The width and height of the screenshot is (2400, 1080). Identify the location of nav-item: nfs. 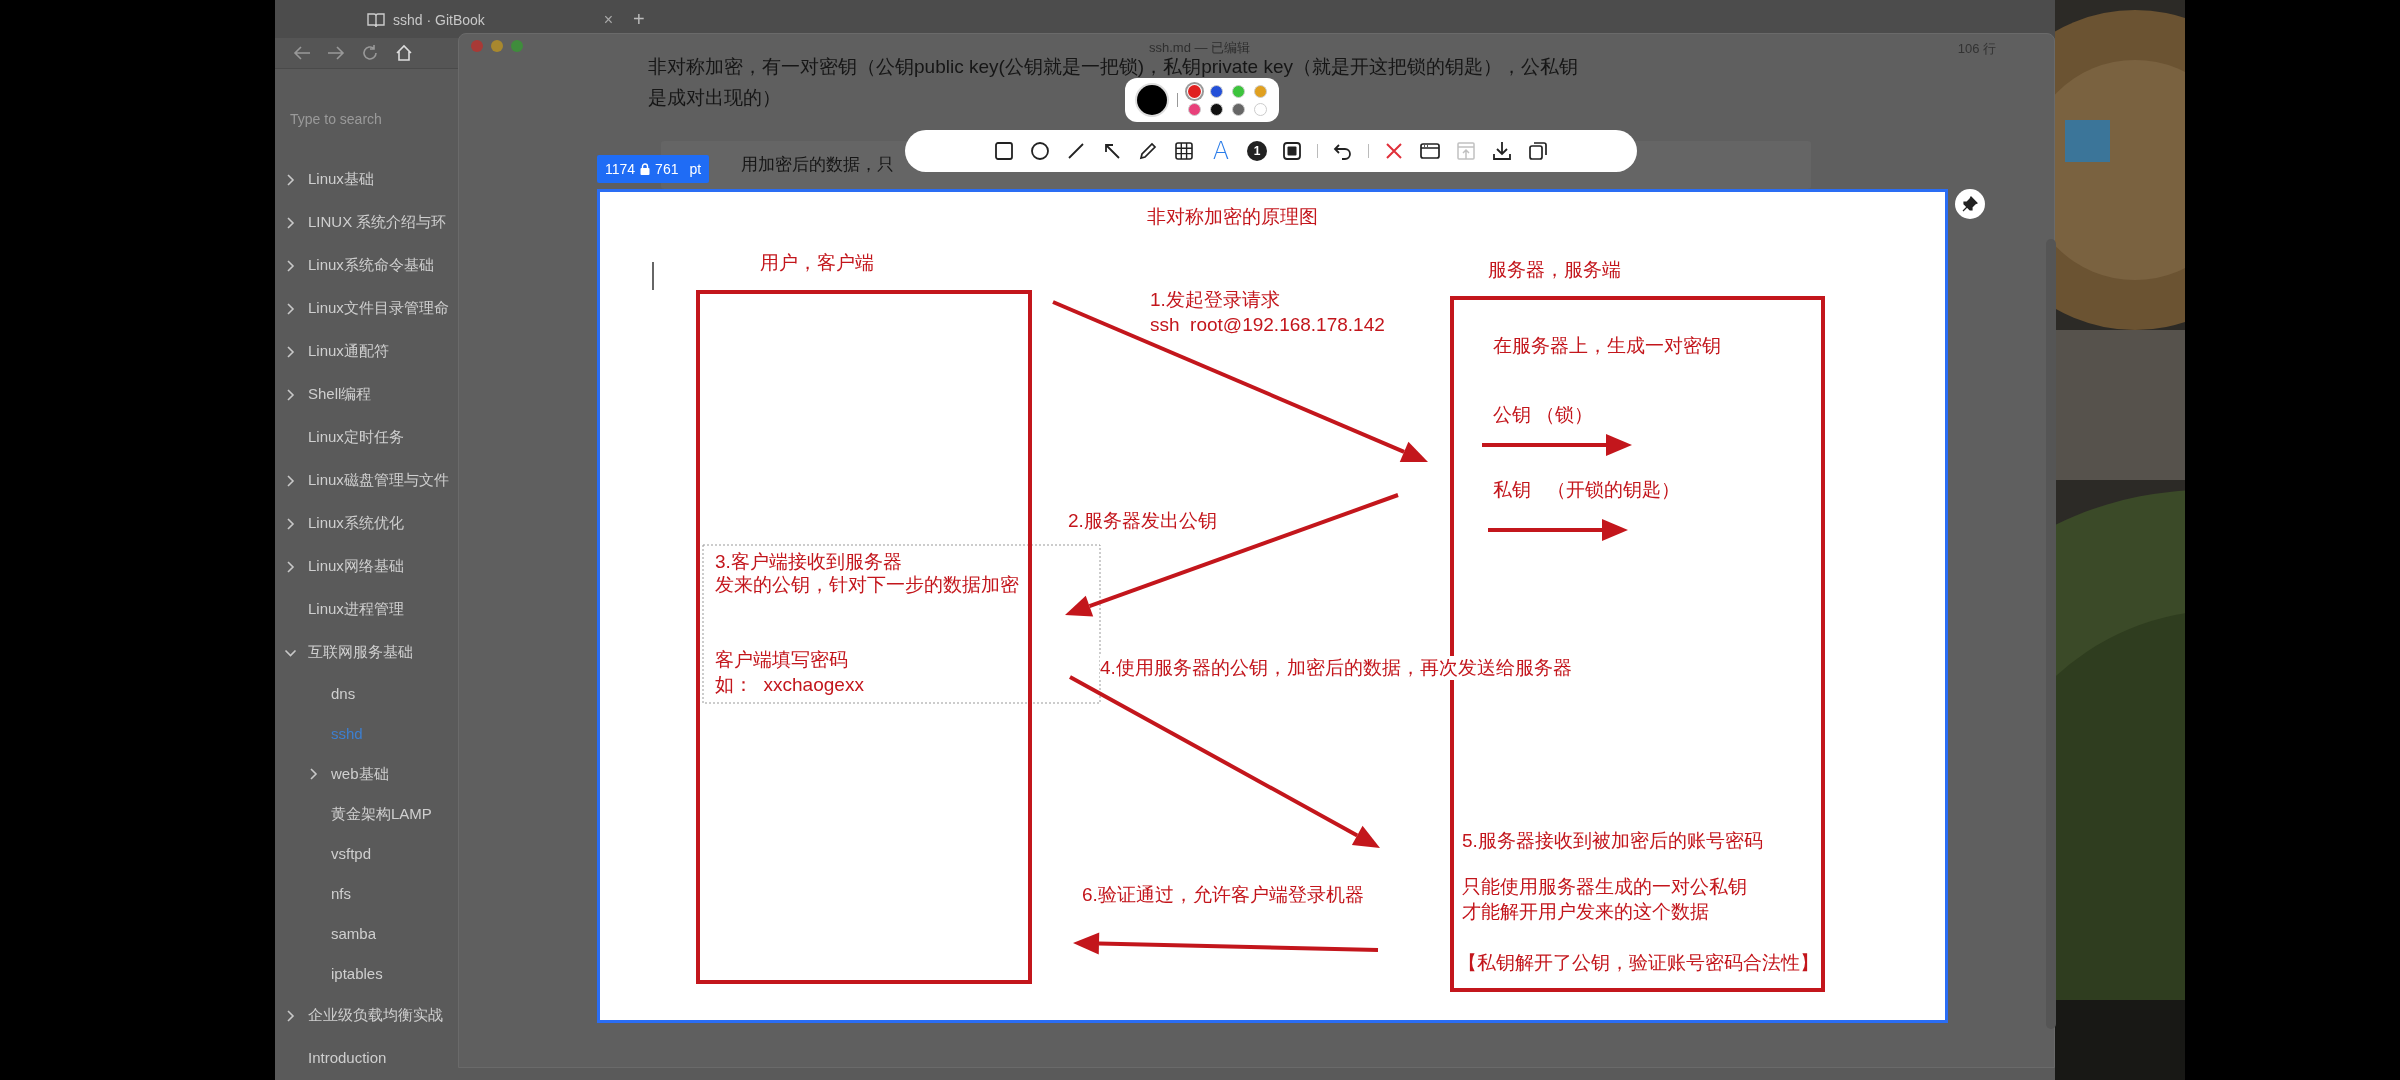
(365, 894).